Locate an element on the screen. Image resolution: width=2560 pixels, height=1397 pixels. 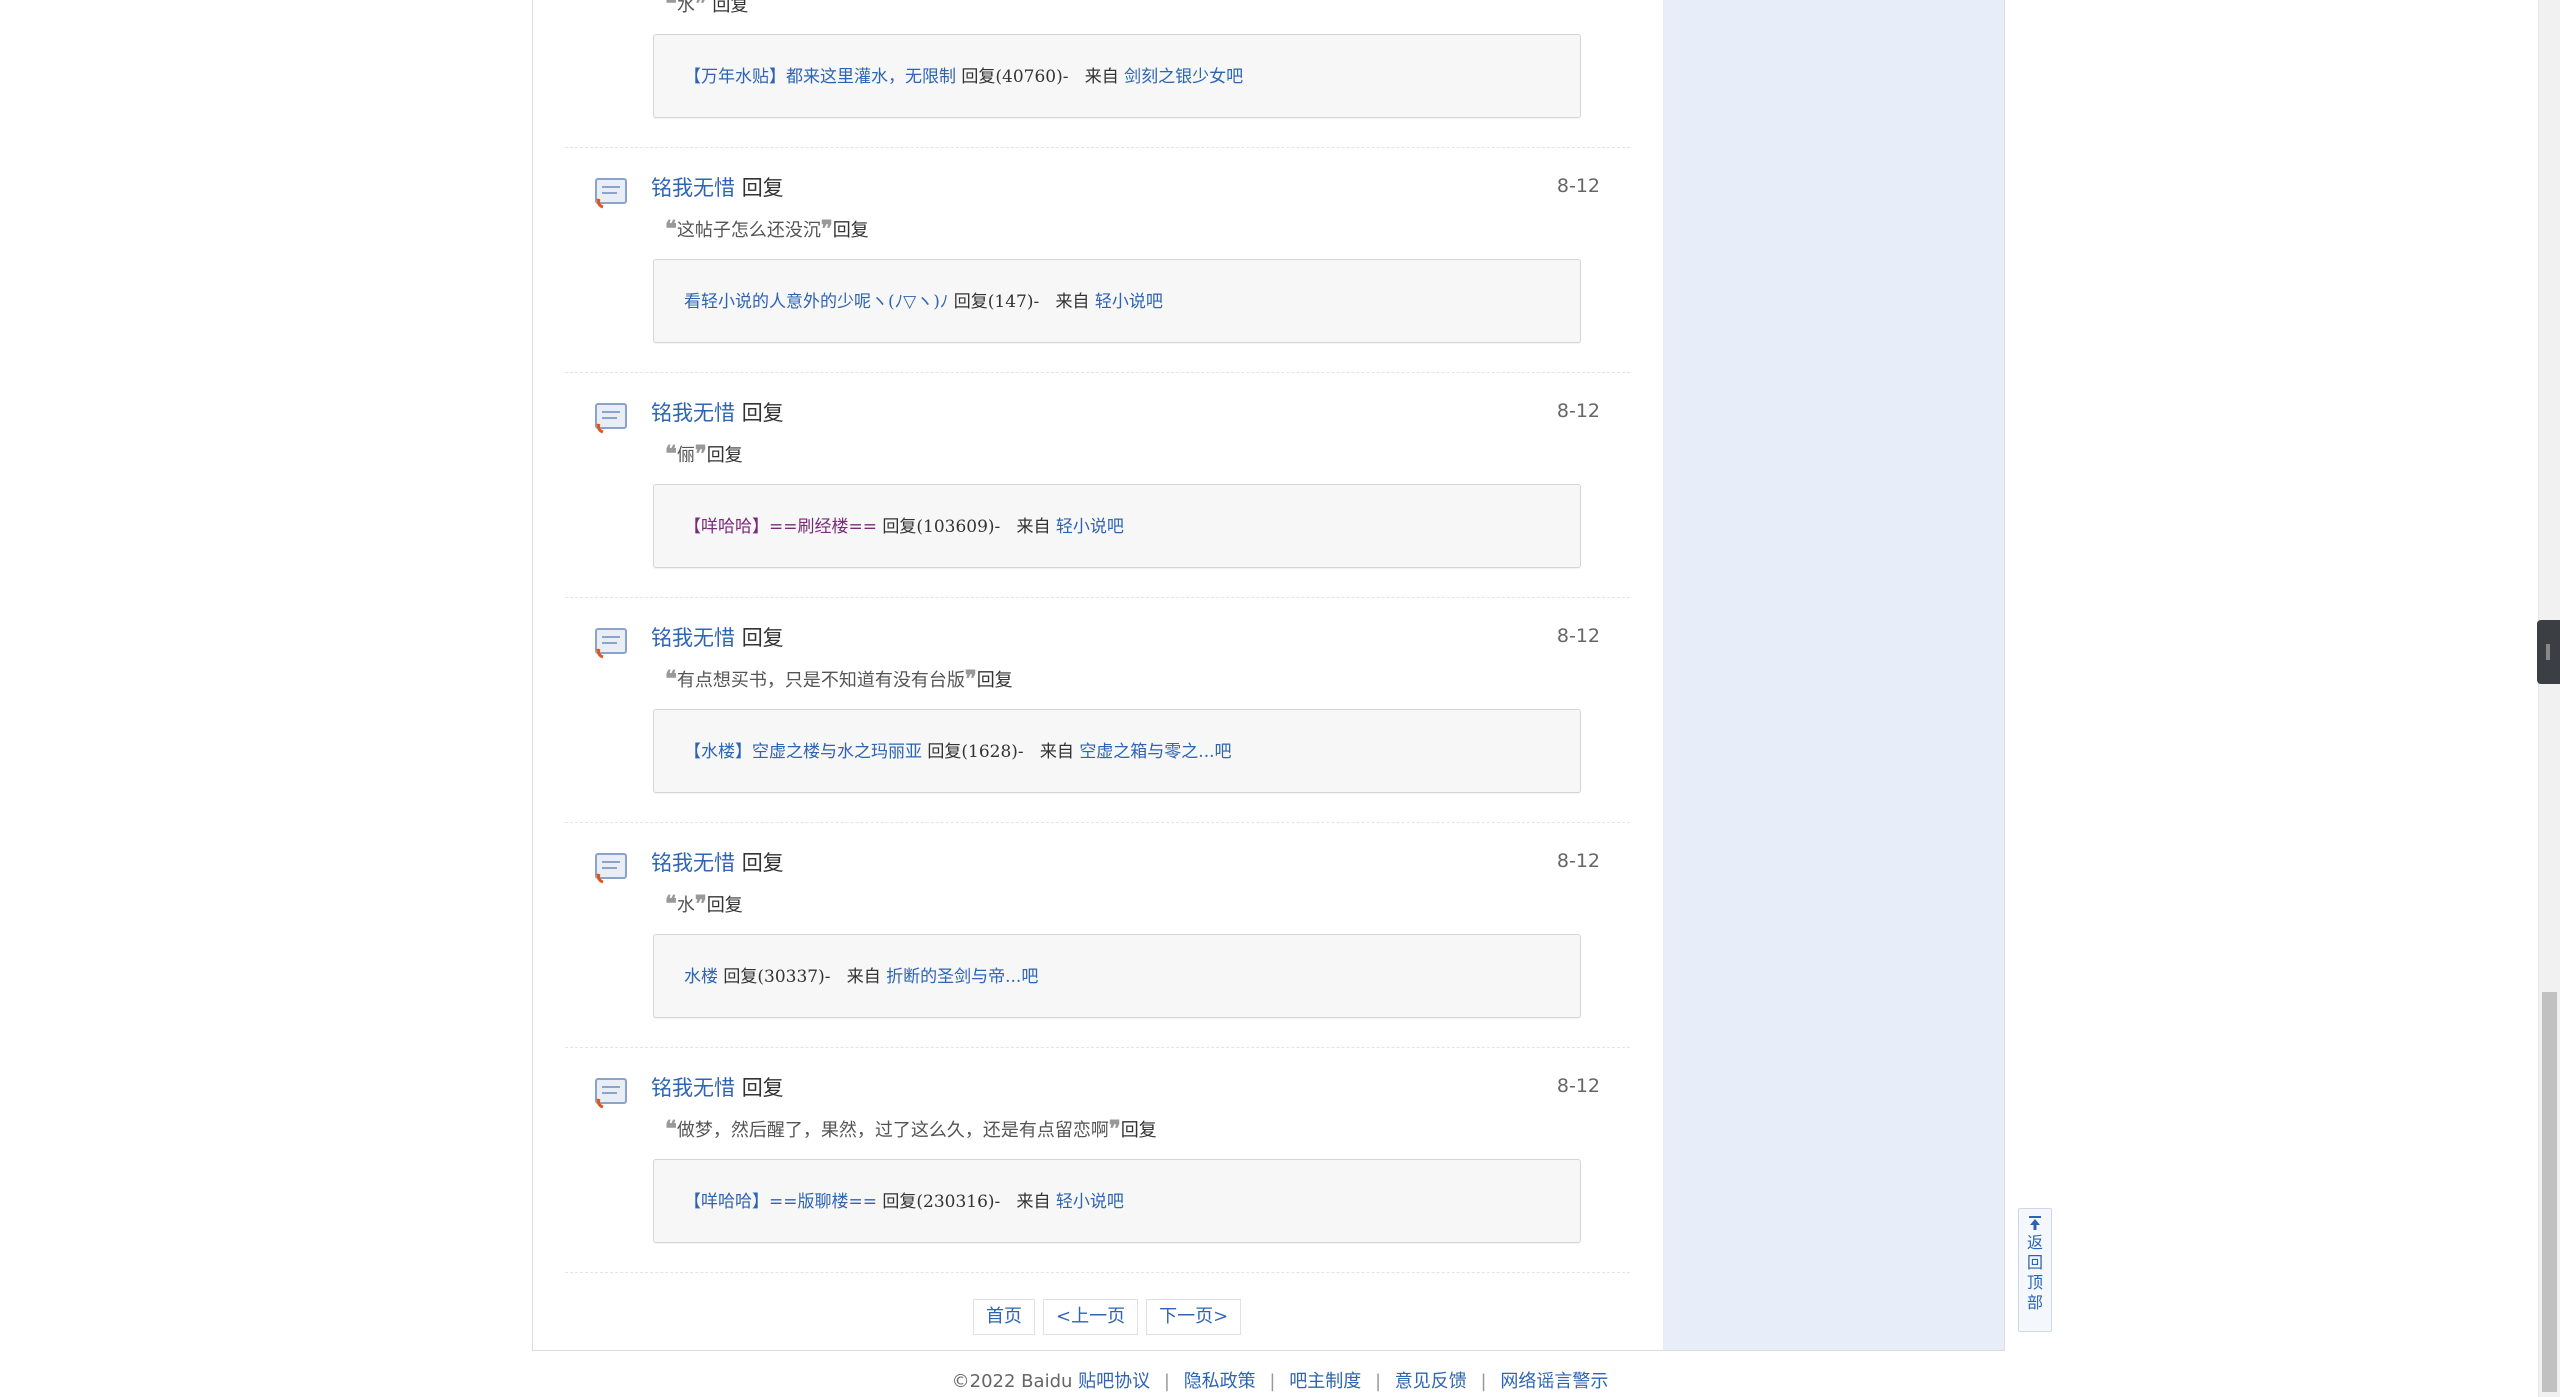
thread-title-link: 都来这里灌水，无限制 is located at coordinates (871, 77).